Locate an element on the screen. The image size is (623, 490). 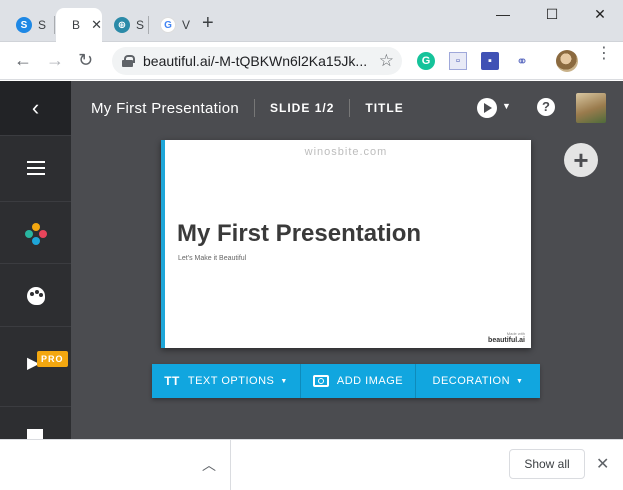
profile-avatar is located at coordinates (567, 61).